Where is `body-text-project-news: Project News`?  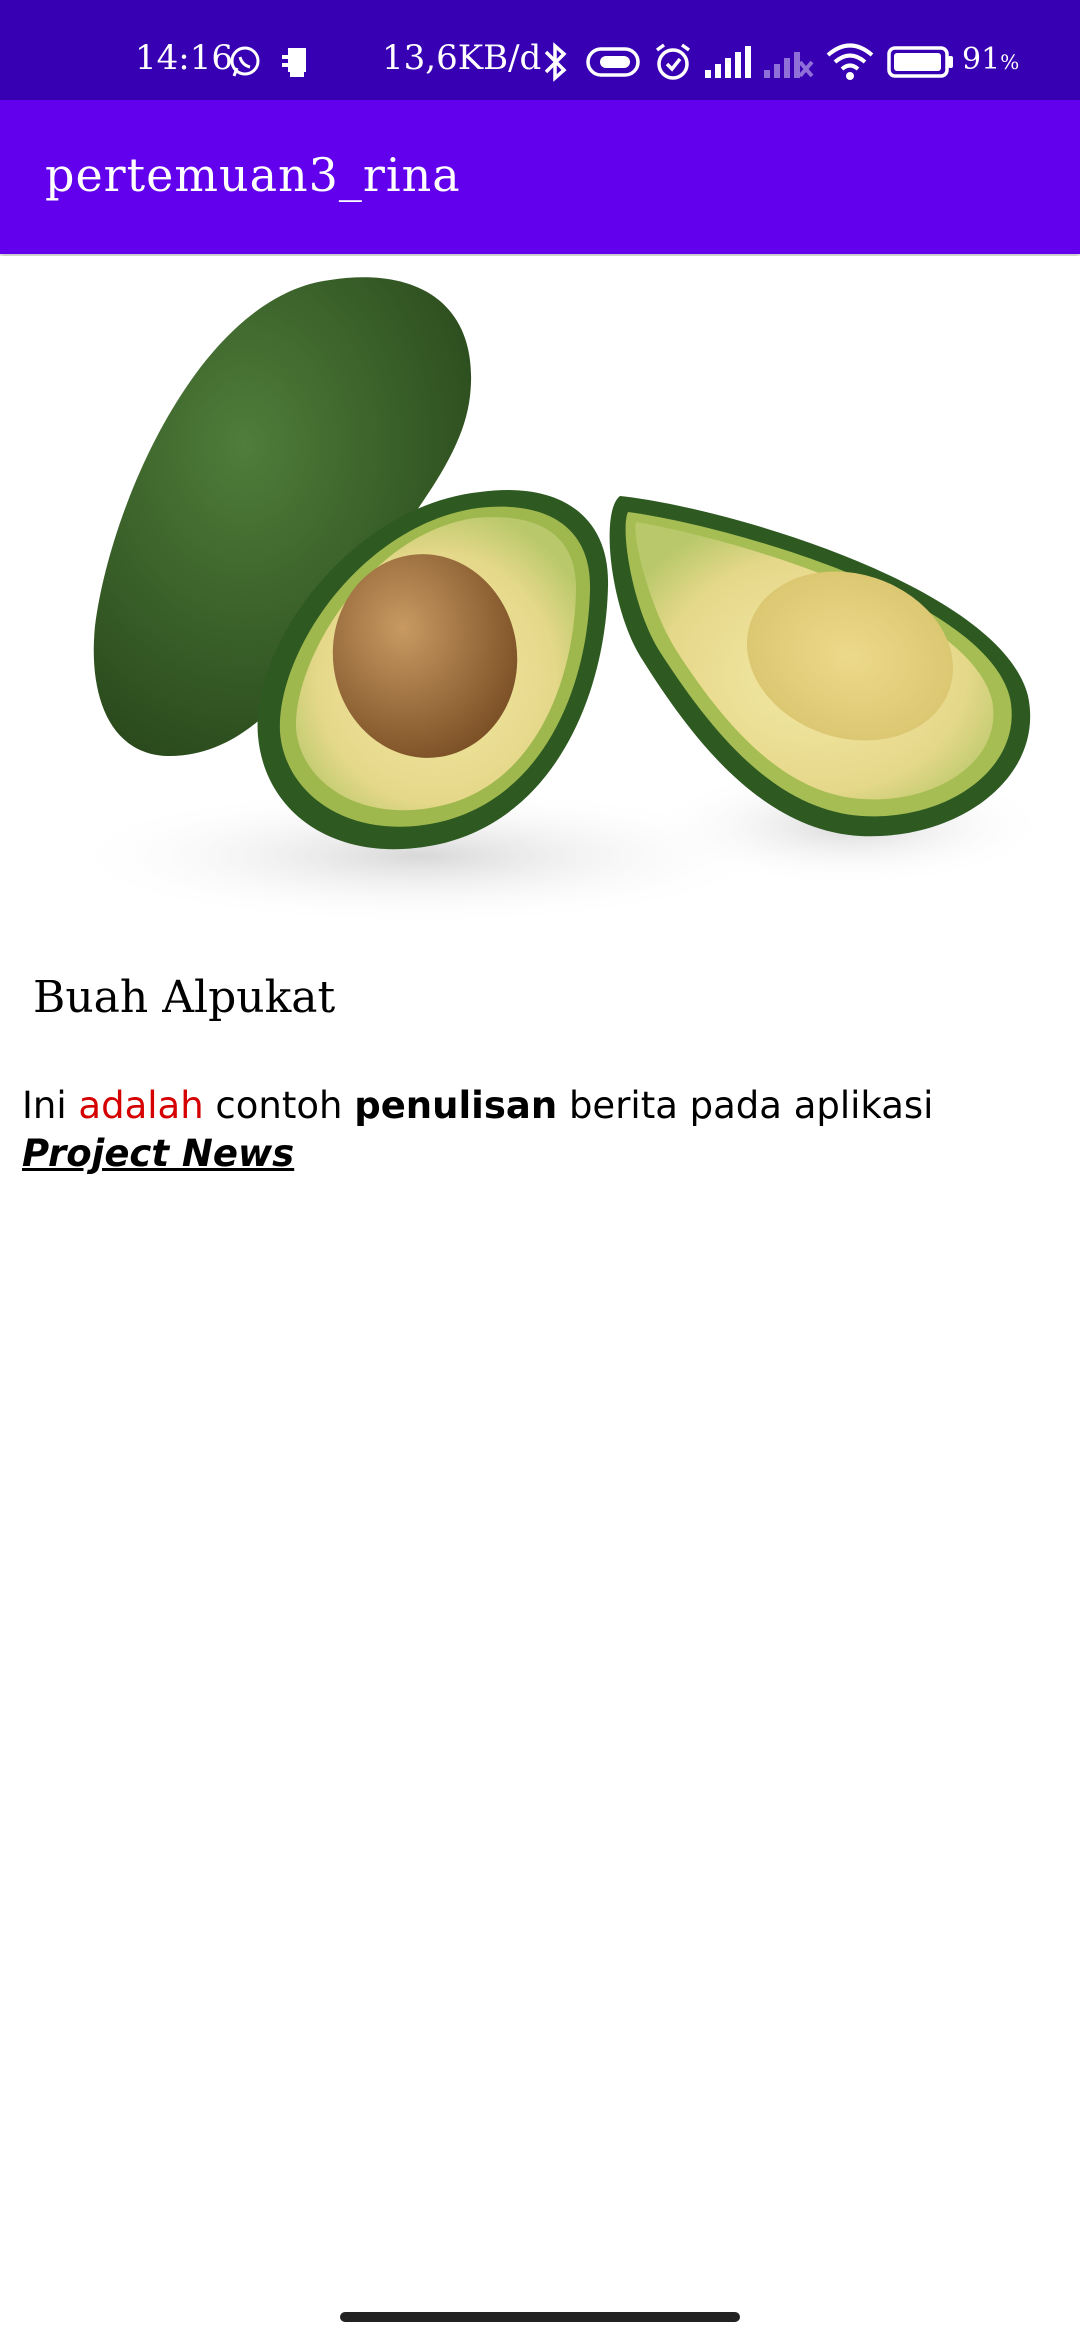 body-text-project-news: Project News is located at coordinates (158, 1153).